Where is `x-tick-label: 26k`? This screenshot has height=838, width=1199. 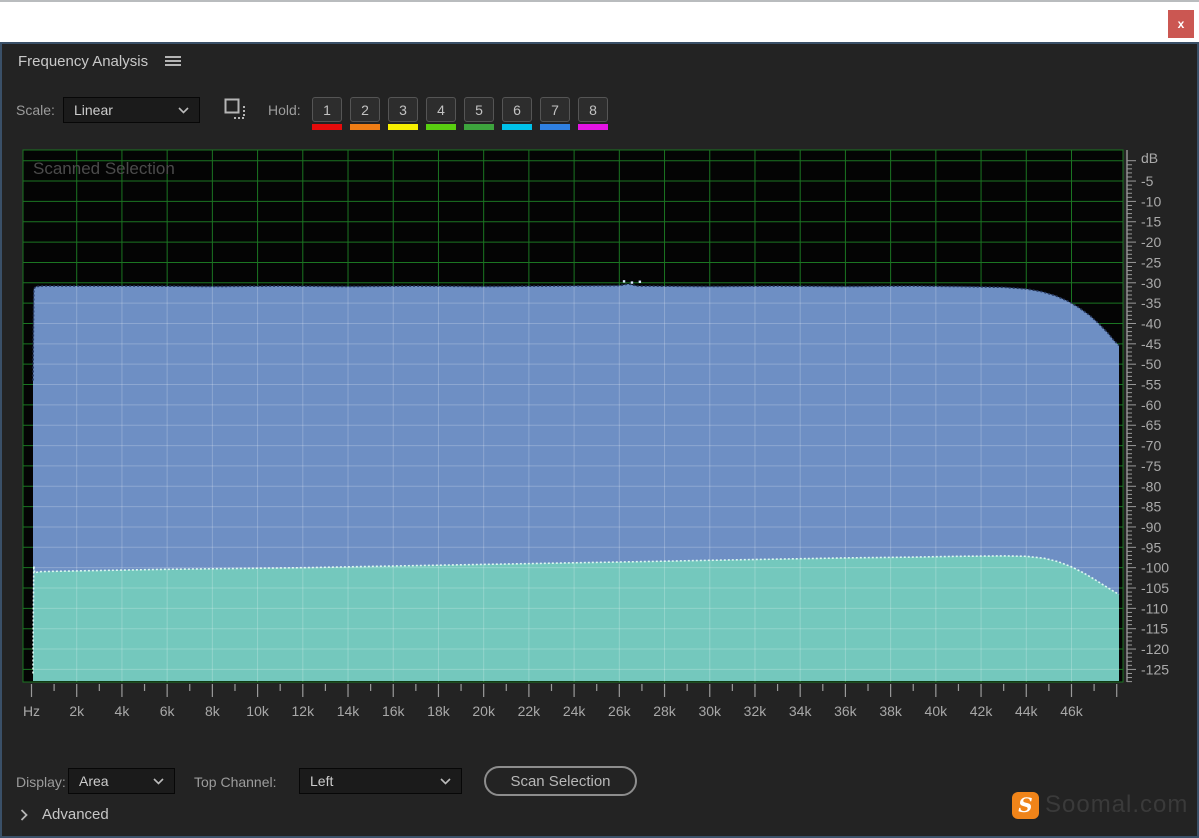 x-tick-label: 26k is located at coordinates (620, 711).